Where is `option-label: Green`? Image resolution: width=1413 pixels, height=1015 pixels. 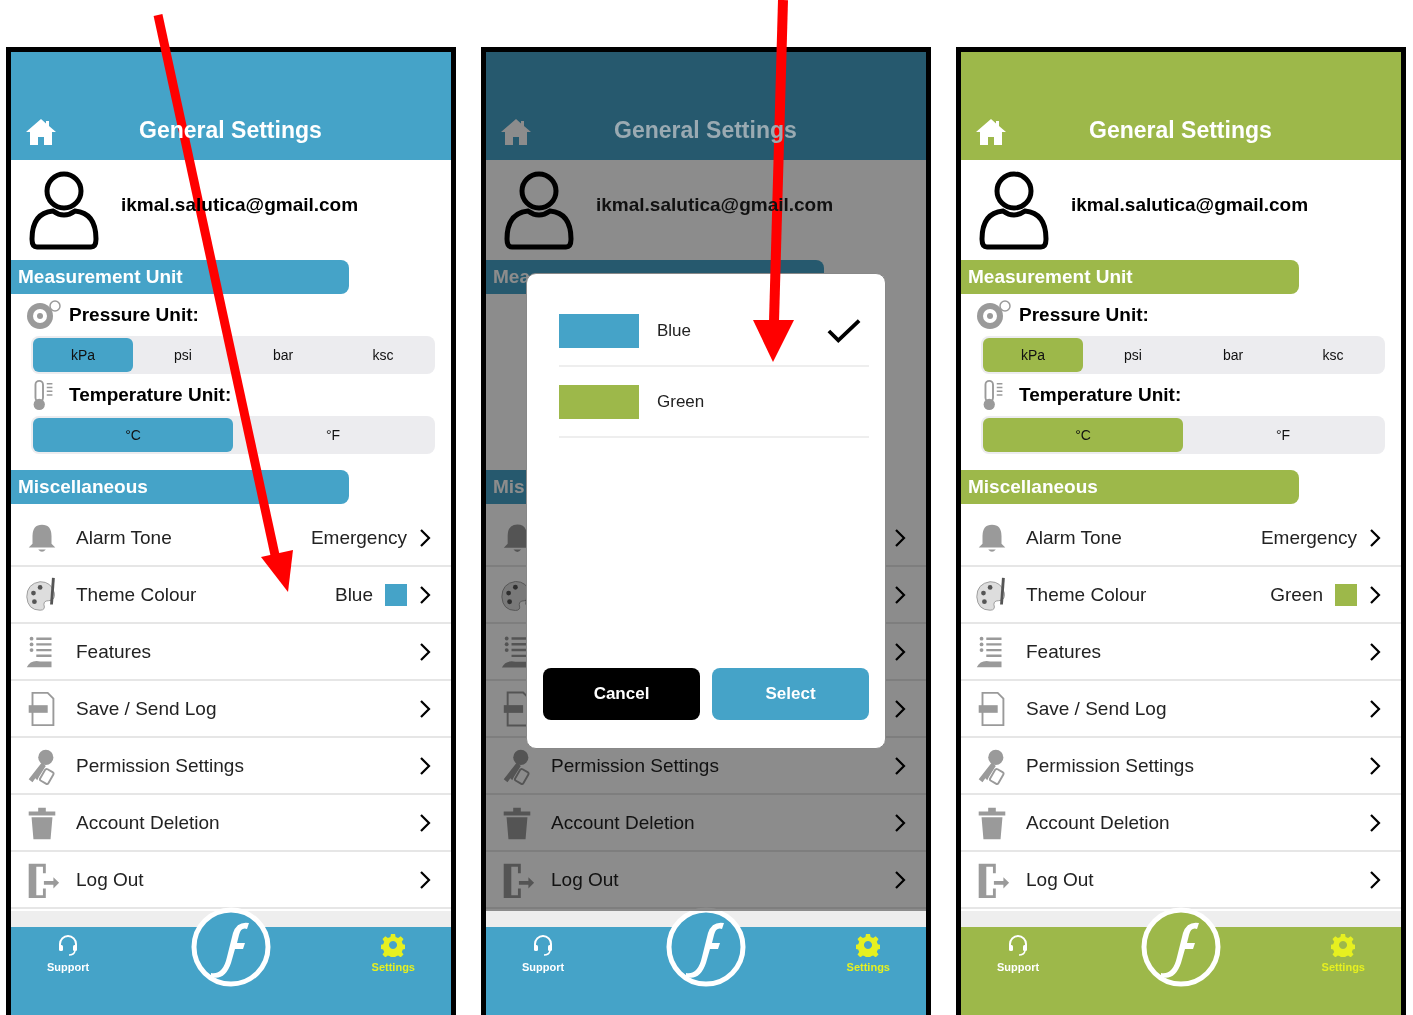 option-label: Green is located at coordinates (681, 401).